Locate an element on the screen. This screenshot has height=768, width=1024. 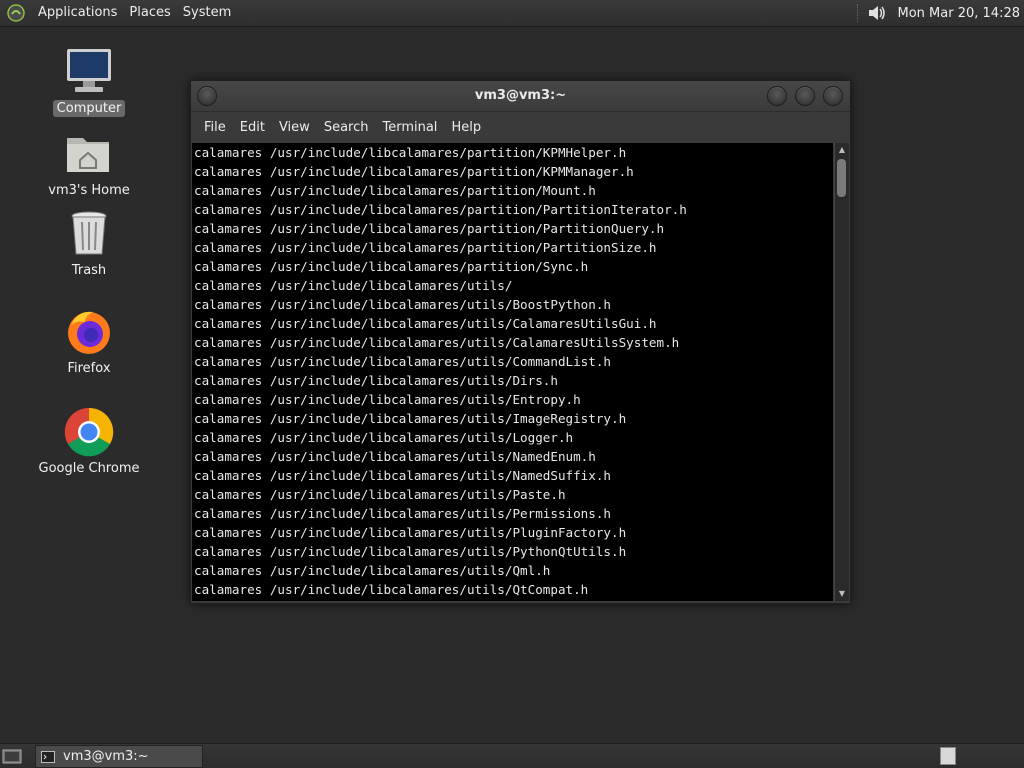
panel-tray: Mon Mar 20, 14:28 is located at coordinates (940, 13).